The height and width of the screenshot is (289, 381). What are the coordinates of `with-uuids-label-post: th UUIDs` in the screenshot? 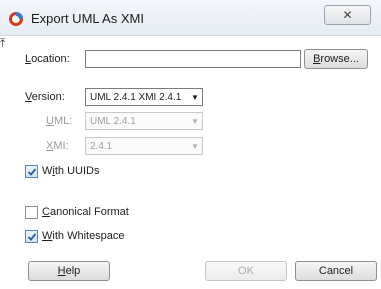 It's located at (77, 171).